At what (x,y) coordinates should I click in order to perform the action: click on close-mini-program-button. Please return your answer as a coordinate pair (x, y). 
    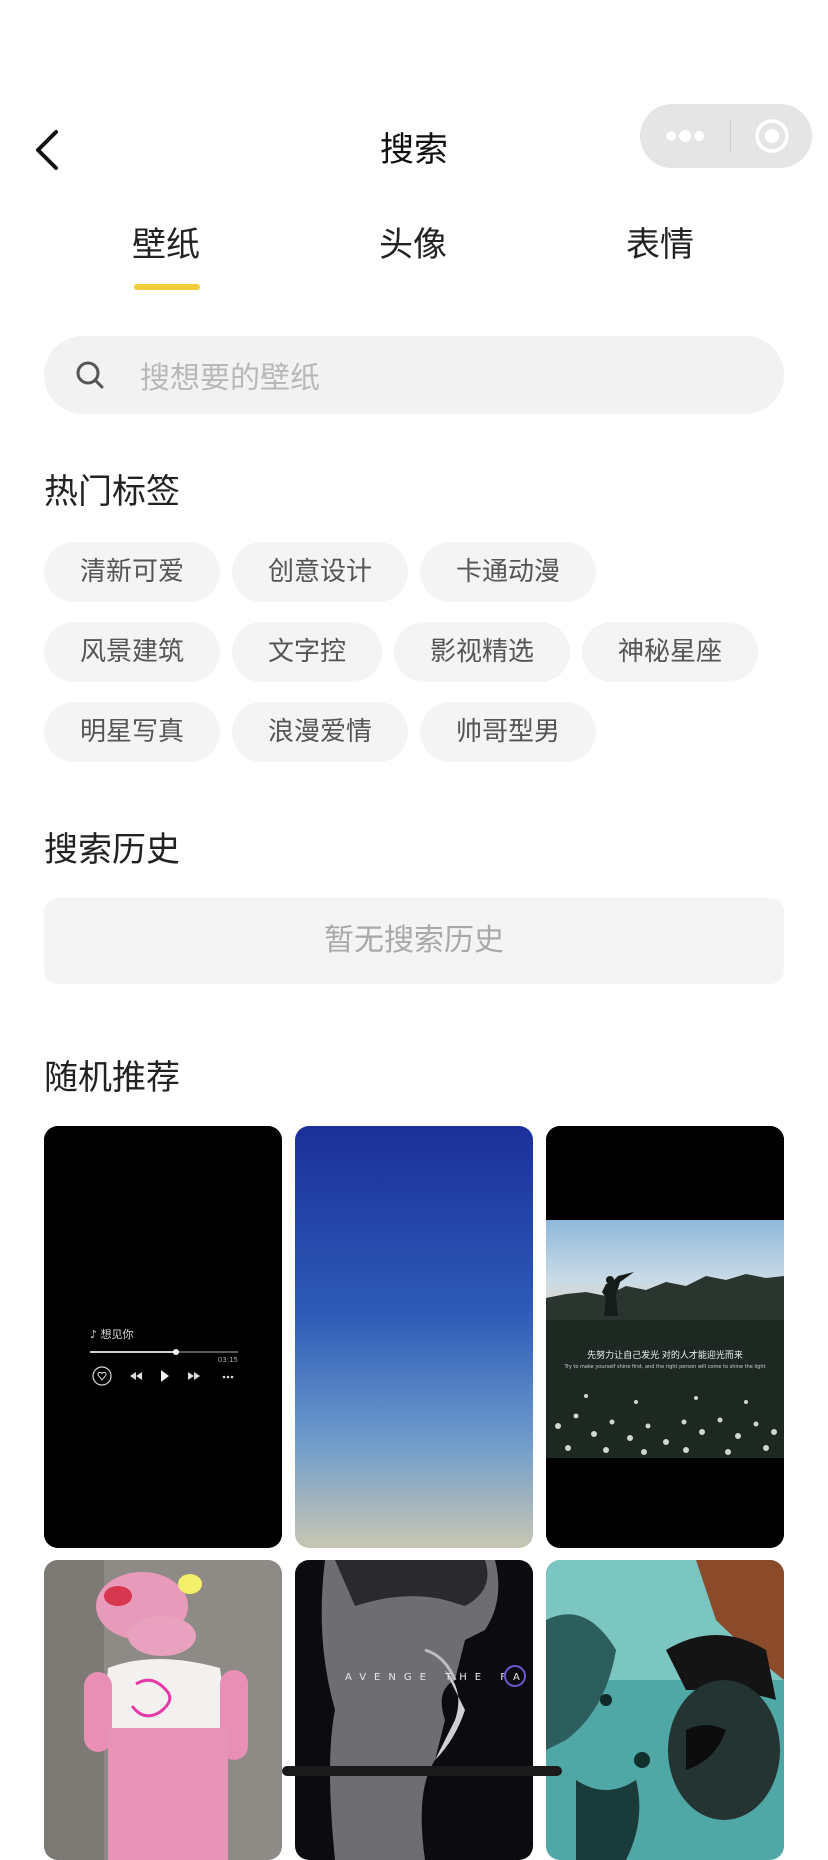
    Looking at the image, I should click on (771, 136).